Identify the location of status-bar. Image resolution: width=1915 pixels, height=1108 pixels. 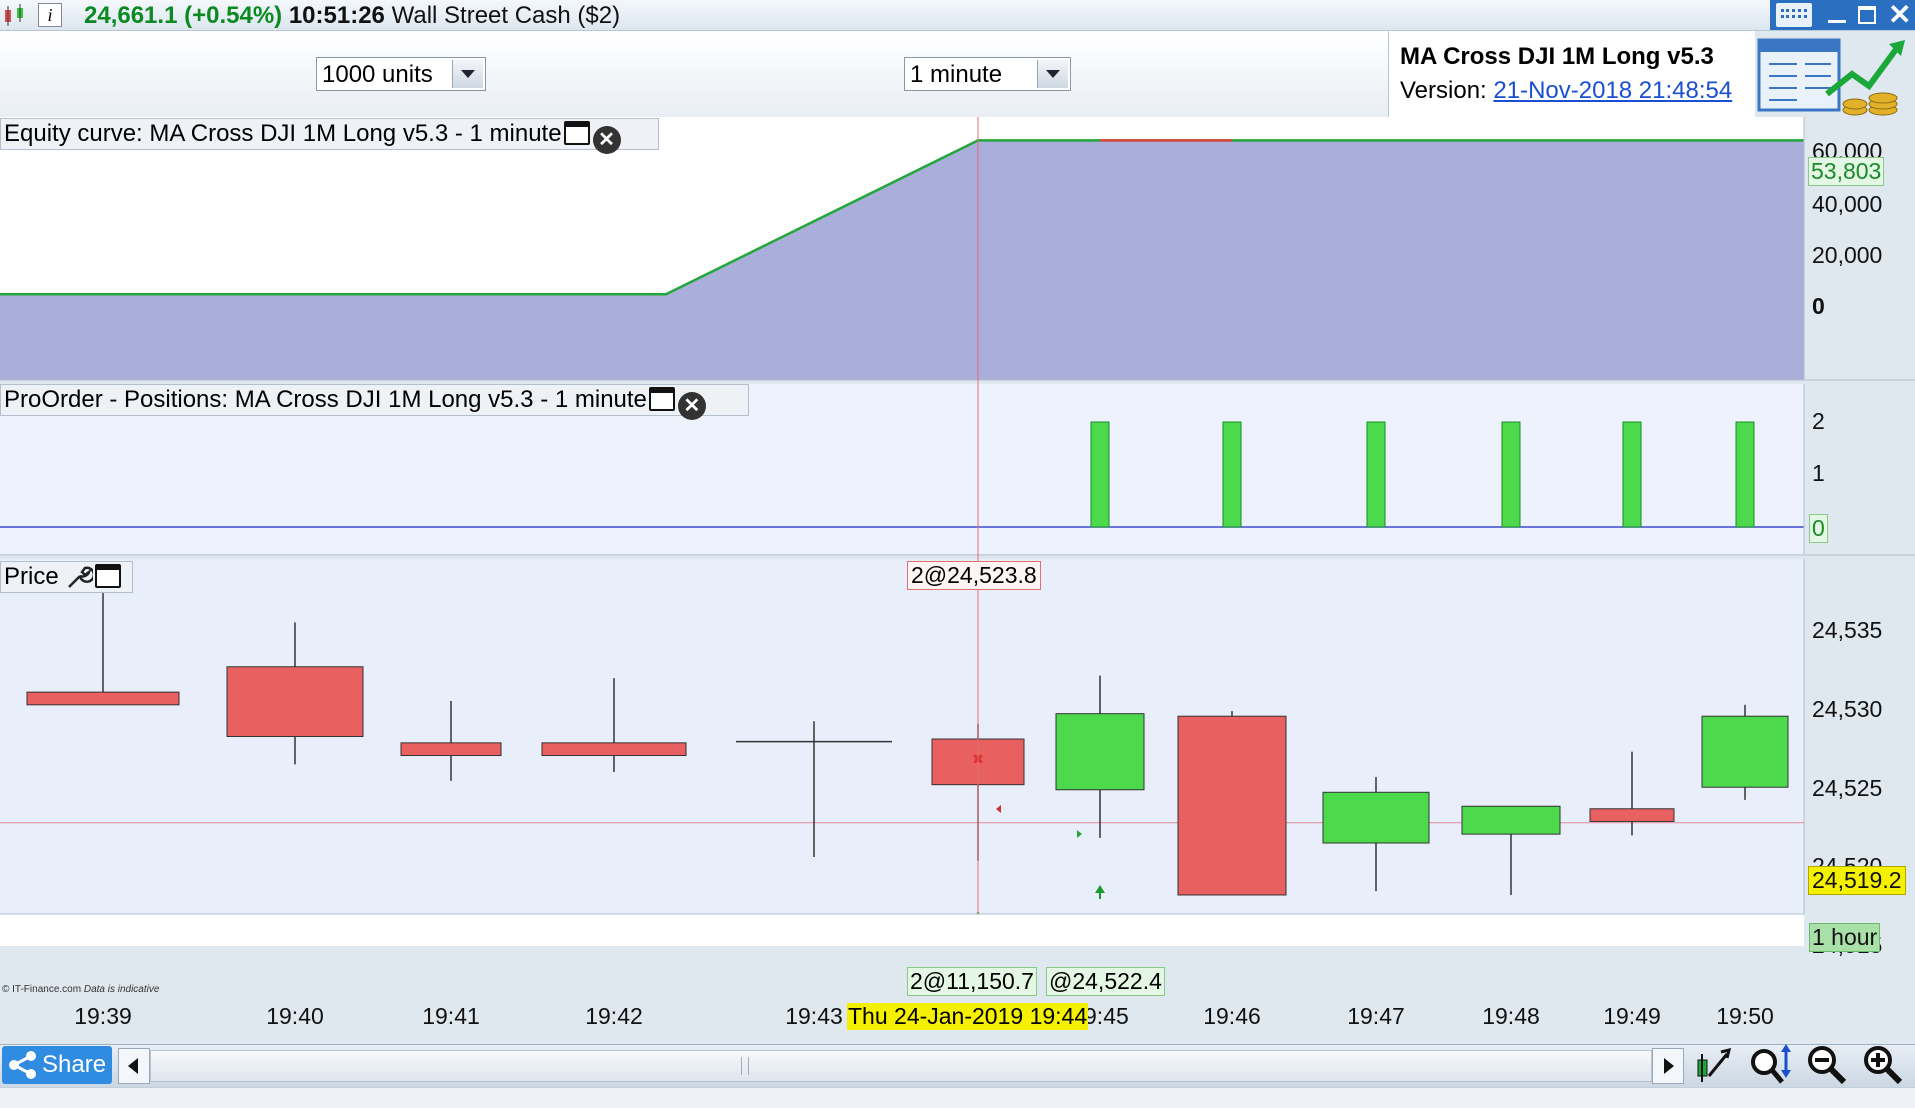
(957, 1097).